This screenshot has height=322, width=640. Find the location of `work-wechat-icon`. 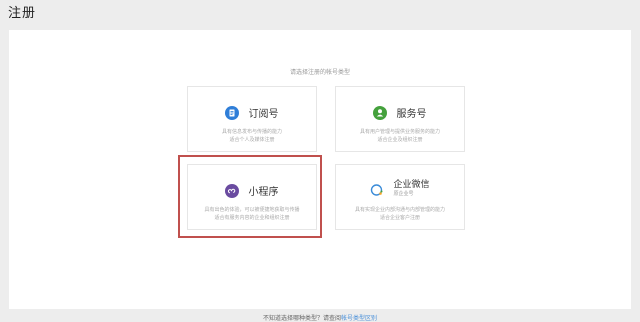

work-wechat-icon is located at coordinates (377, 190).